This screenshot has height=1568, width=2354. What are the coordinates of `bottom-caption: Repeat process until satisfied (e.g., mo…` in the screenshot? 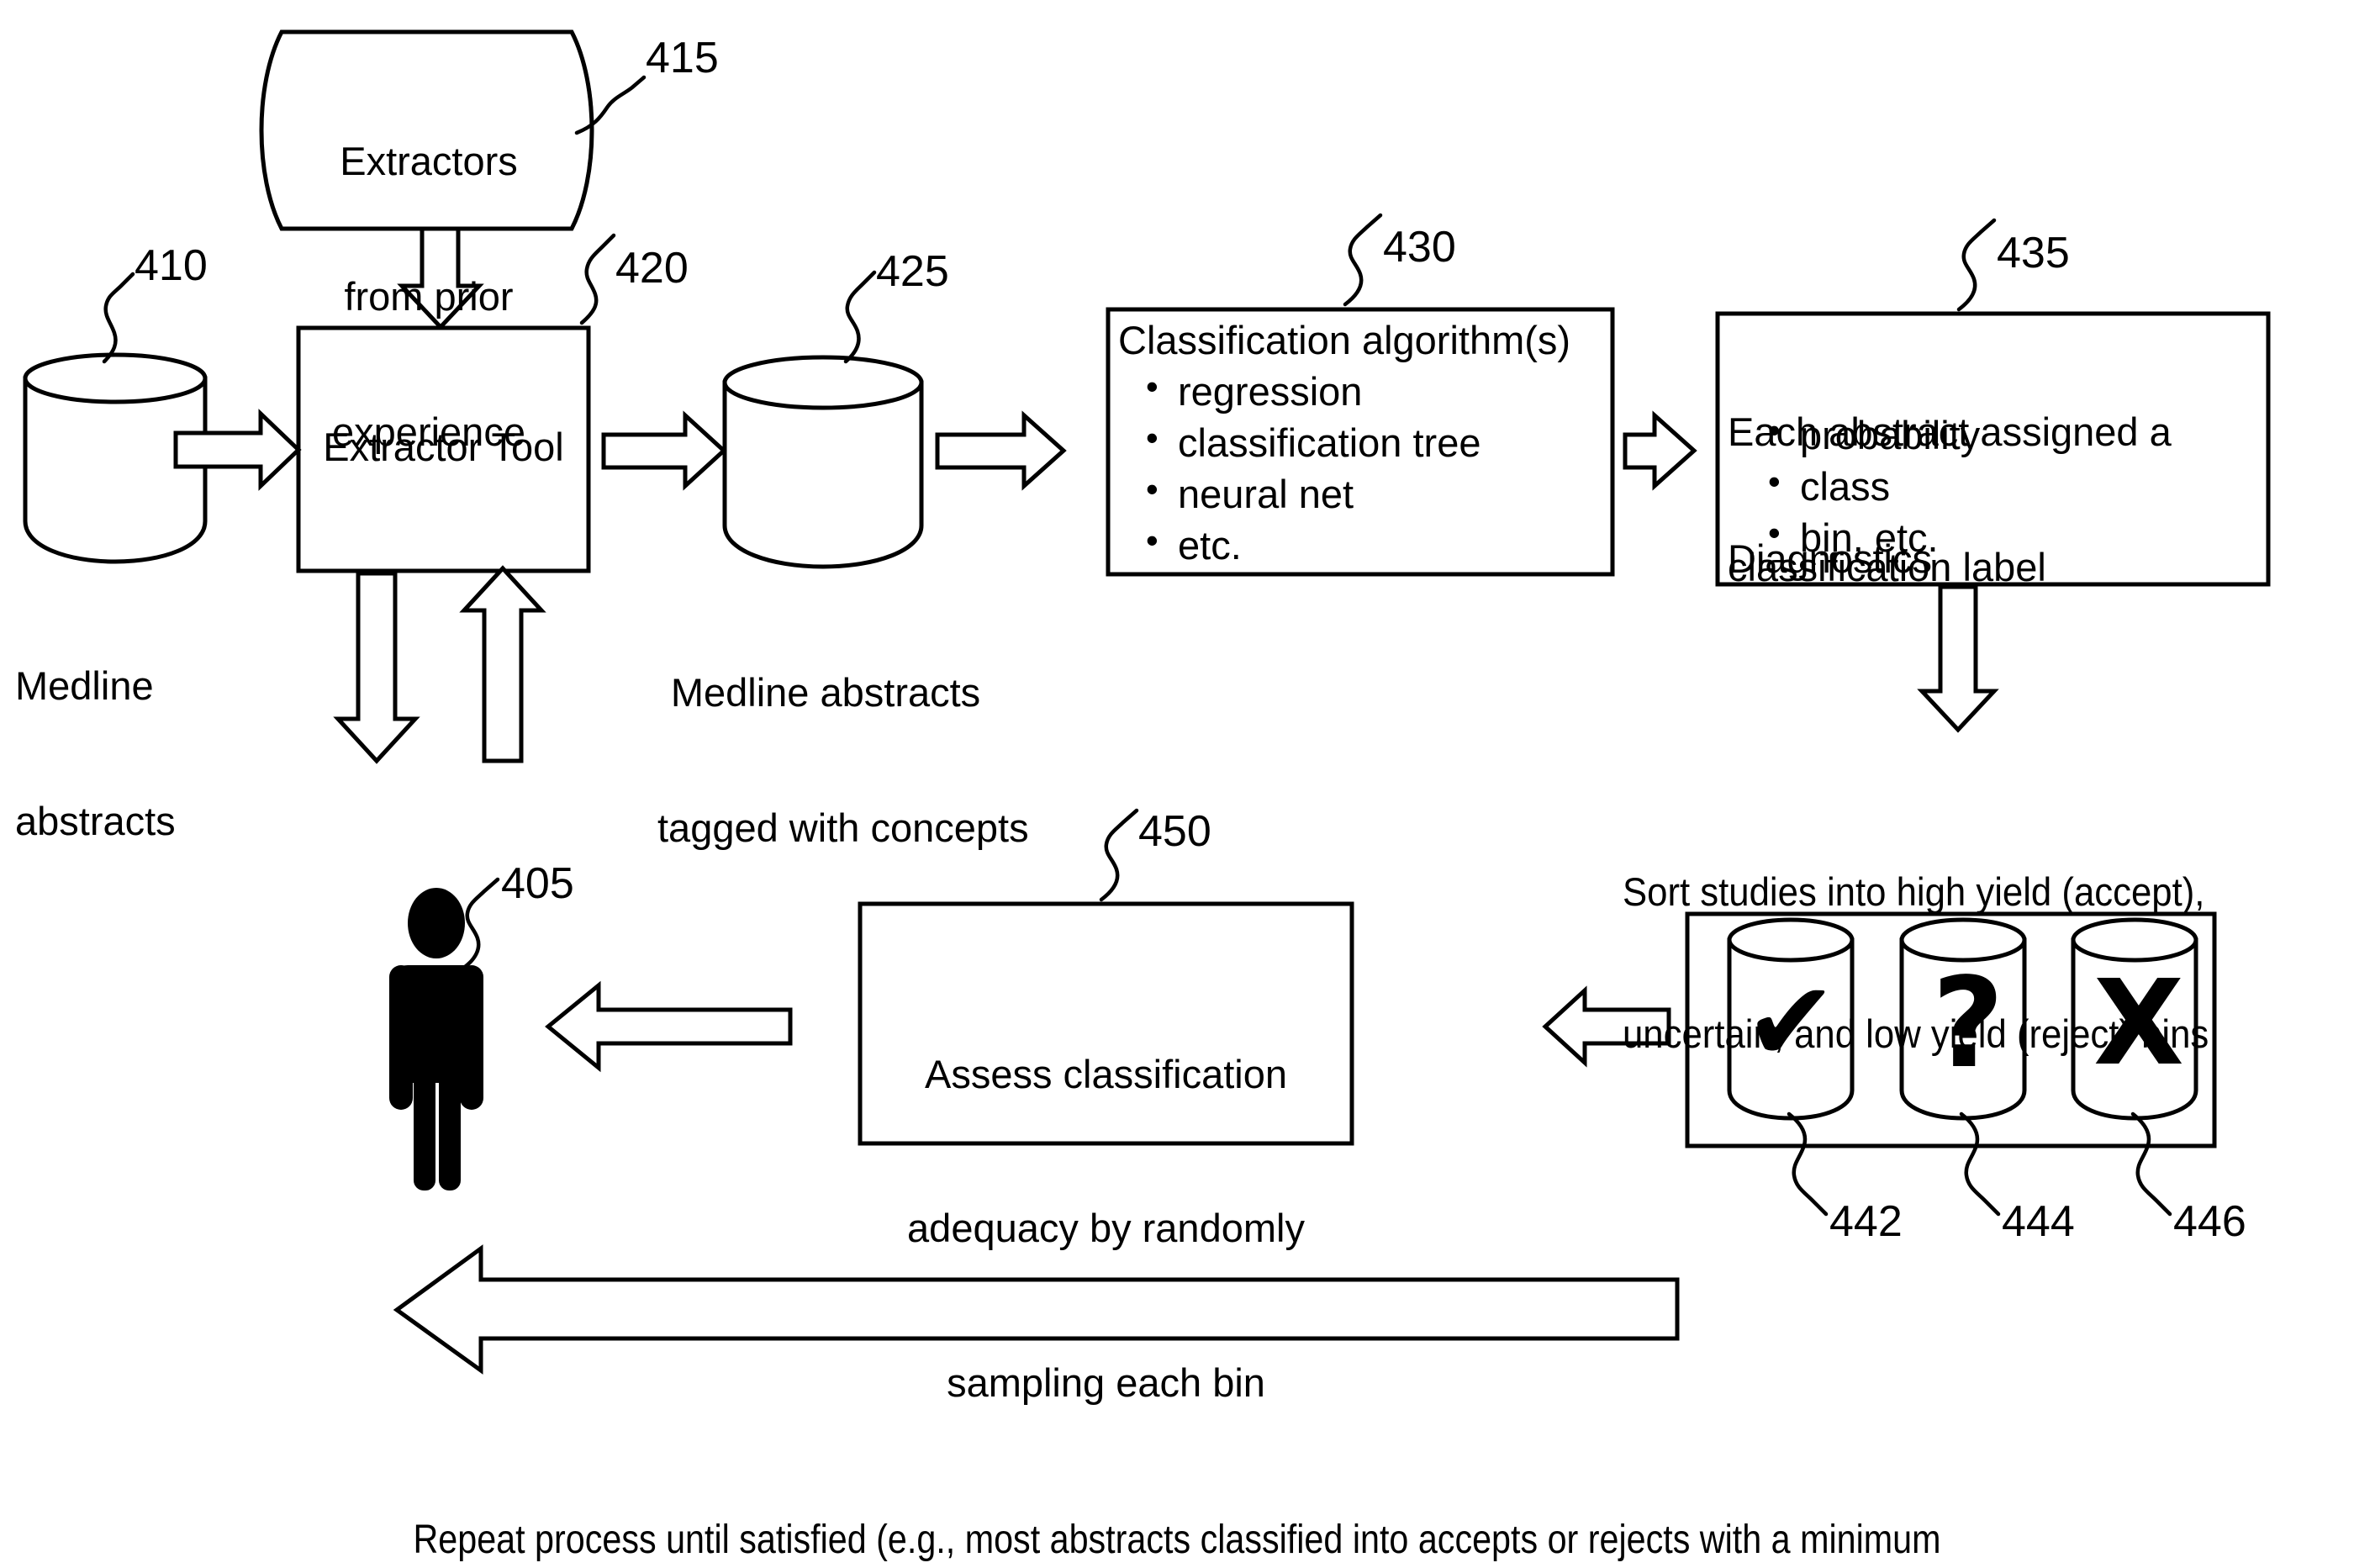 It's located at (1177, 1539).